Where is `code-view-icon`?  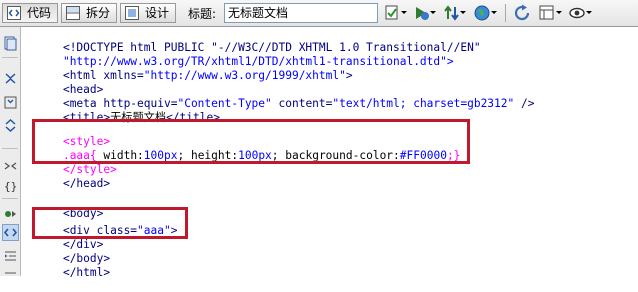 code-view-icon is located at coordinates (14, 13).